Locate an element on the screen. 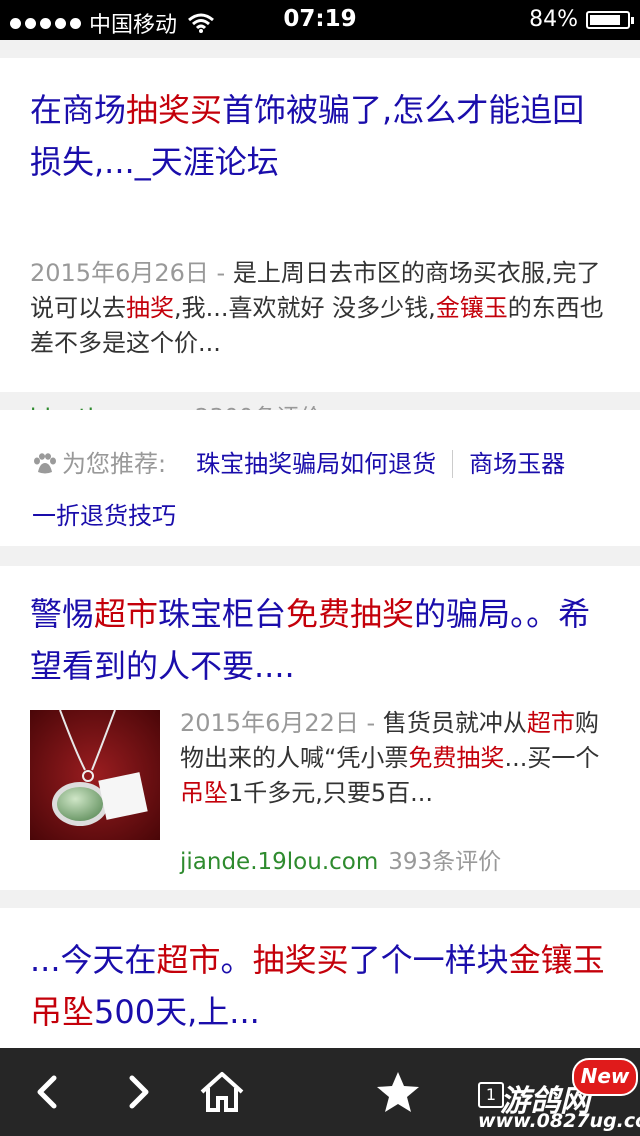 The width and height of the screenshot is (640, 1136). review-count: 393条评价 is located at coordinates (445, 862).